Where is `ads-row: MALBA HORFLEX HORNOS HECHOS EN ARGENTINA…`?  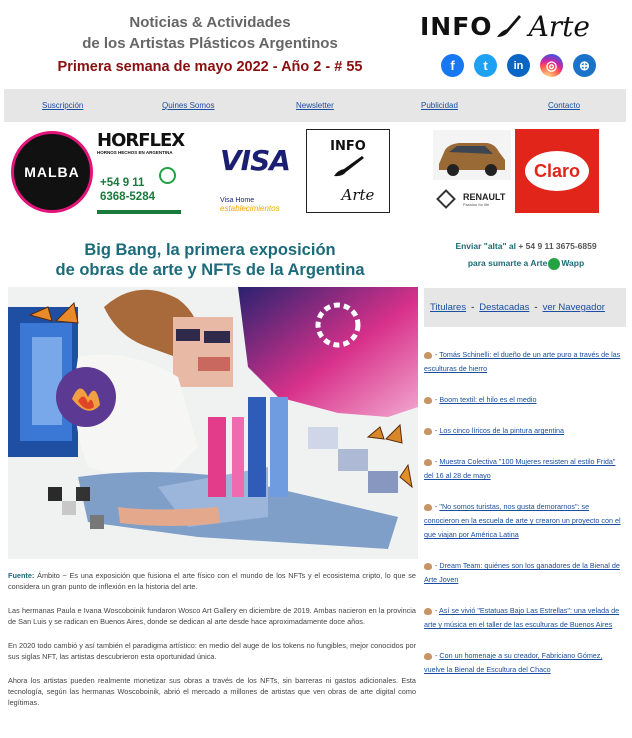 ads-row: MALBA HORFLEX HORNOS HECHOS EN ARGENTINA… is located at coordinates (316, 172).